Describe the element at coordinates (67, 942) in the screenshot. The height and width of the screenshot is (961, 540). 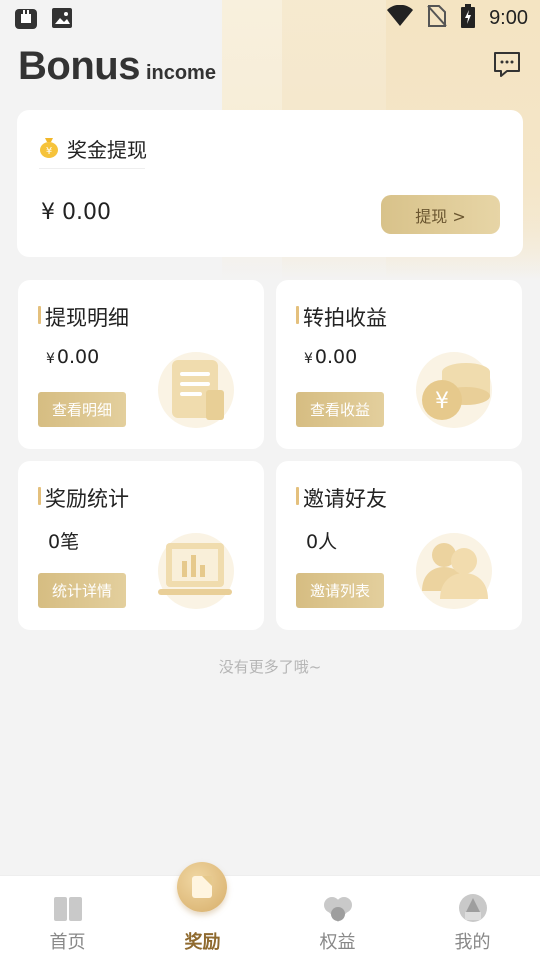
I see `nav-label: 首页` at that location.